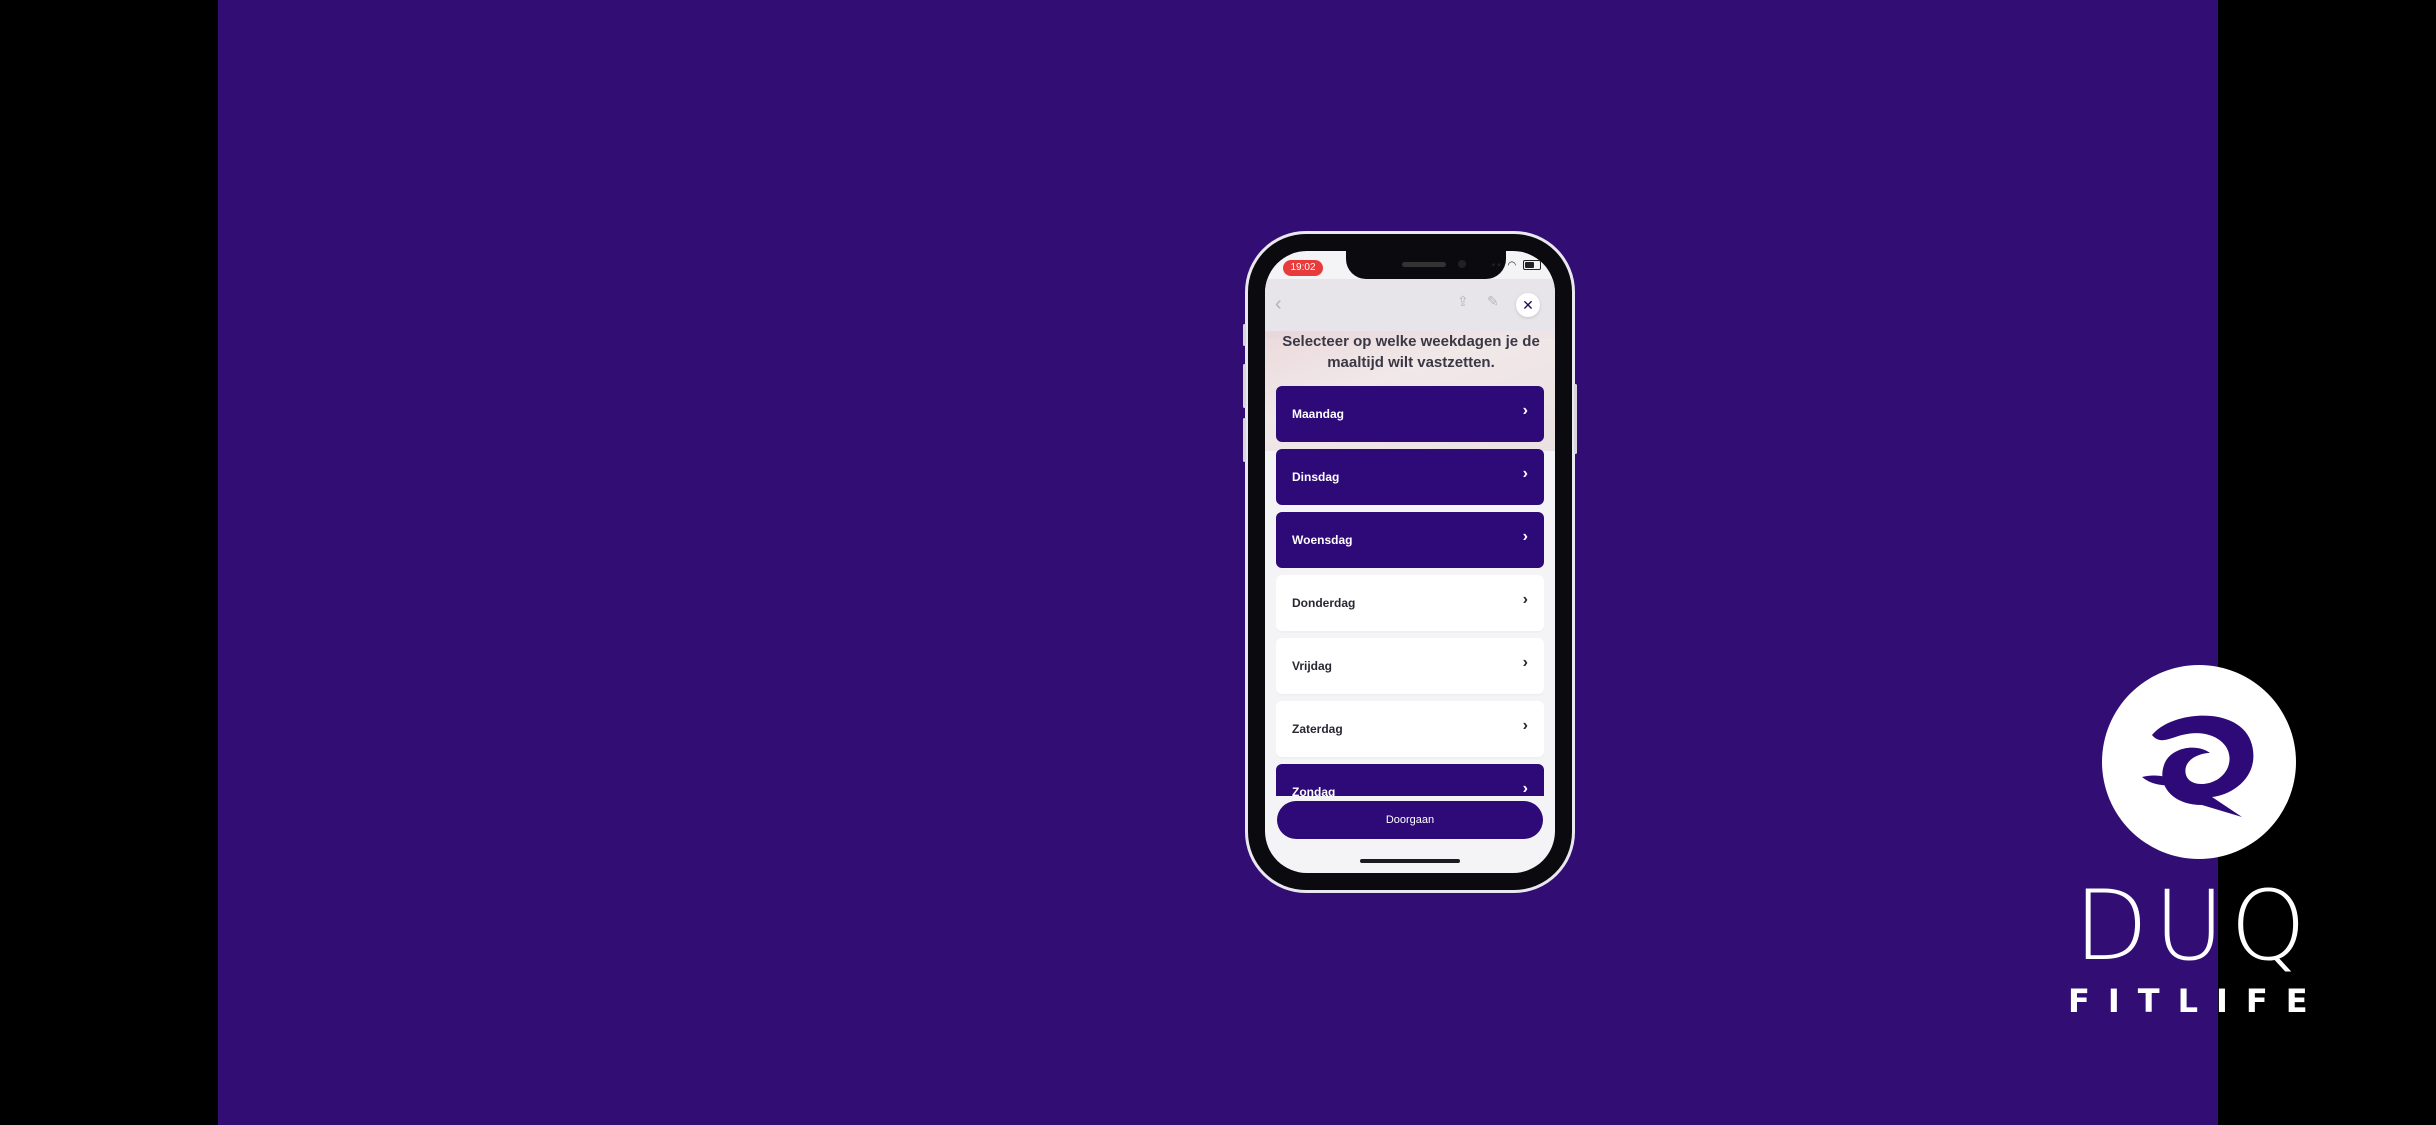 This screenshot has height=1125, width=2436. What do you see at coordinates (1316, 477) in the screenshot?
I see `weekday-label: Dinsdag` at bounding box center [1316, 477].